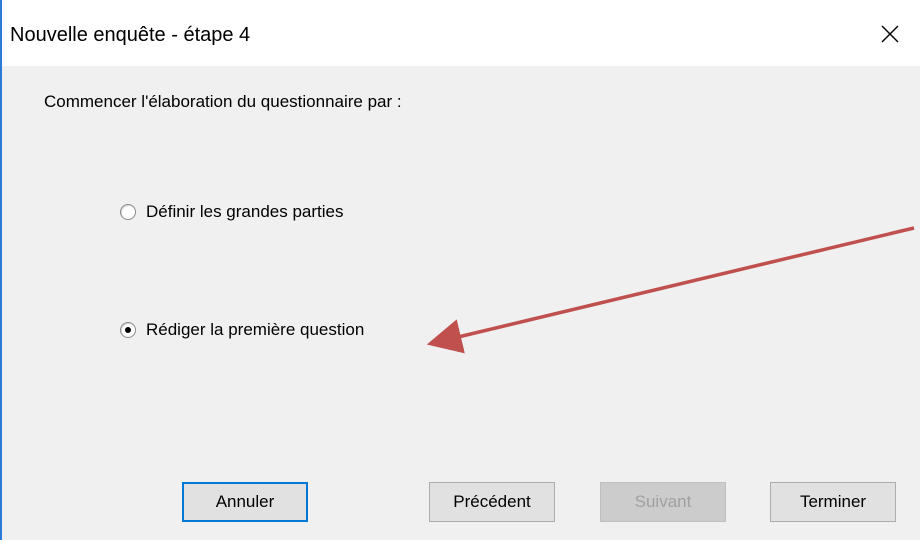  I want to click on radio-button-checked, so click(128, 330).